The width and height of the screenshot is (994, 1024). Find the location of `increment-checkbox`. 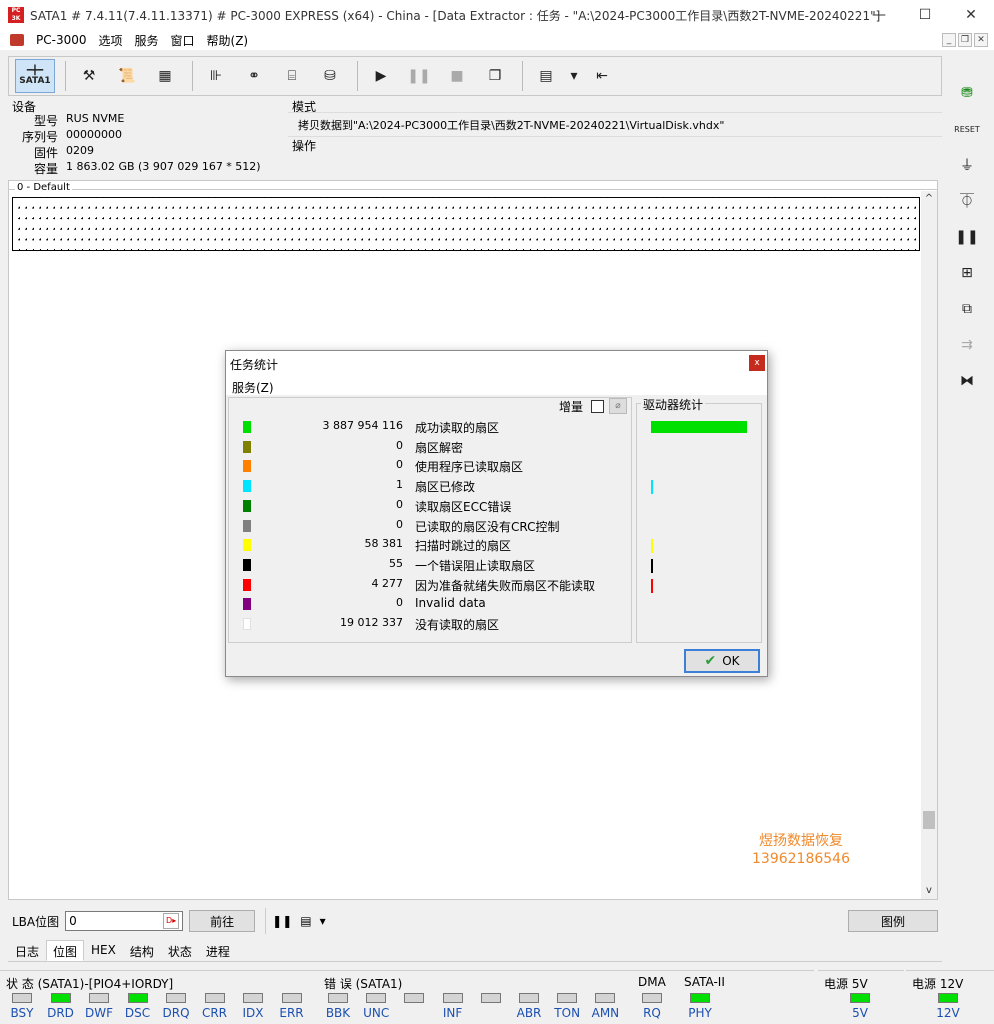

increment-checkbox is located at coordinates (597, 406).